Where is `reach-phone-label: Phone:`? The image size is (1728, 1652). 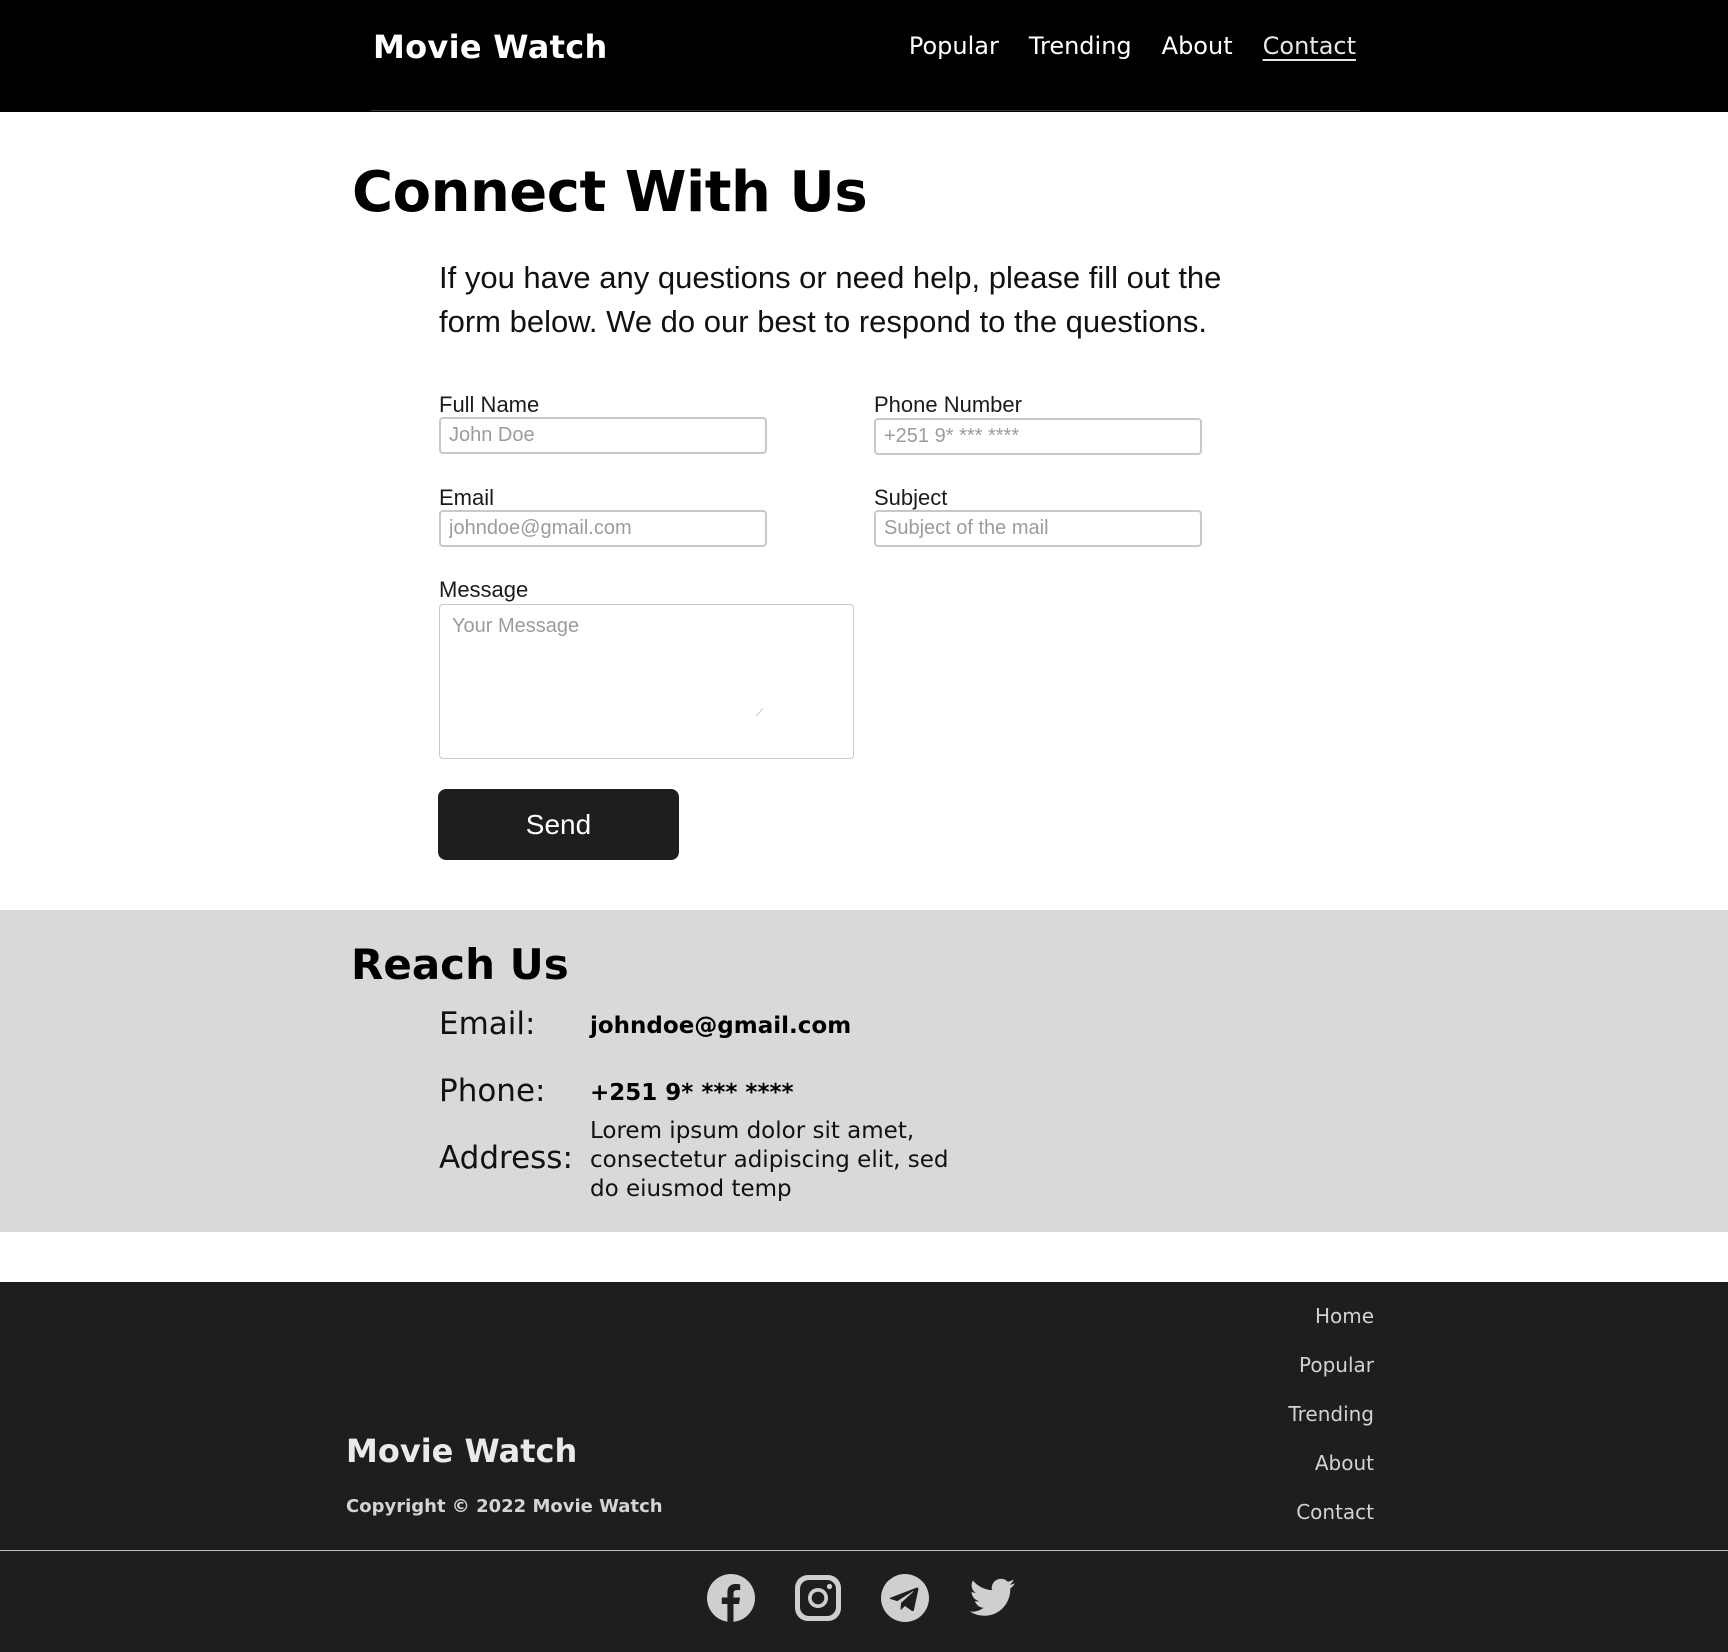 reach-phone-label: Phone: is located at coordinates (492, 1091).